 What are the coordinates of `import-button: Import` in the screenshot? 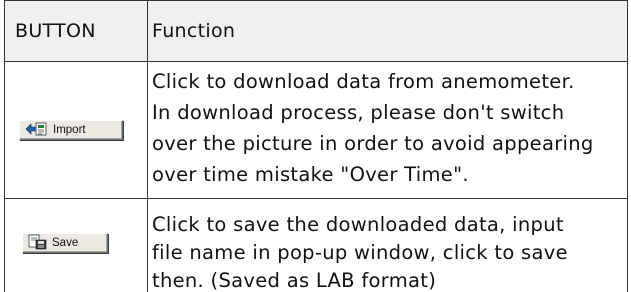 It's located at (71, 130).